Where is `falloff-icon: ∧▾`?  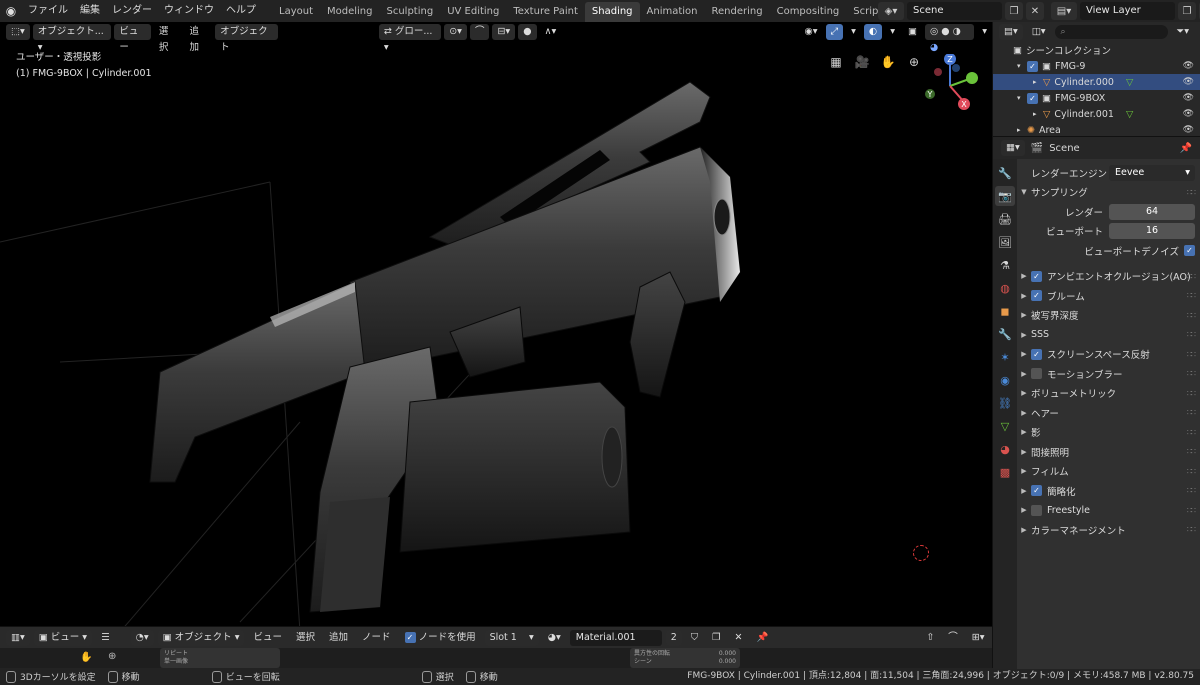
falloff-icon: ∧▾ is located at coordinates (551, 32).